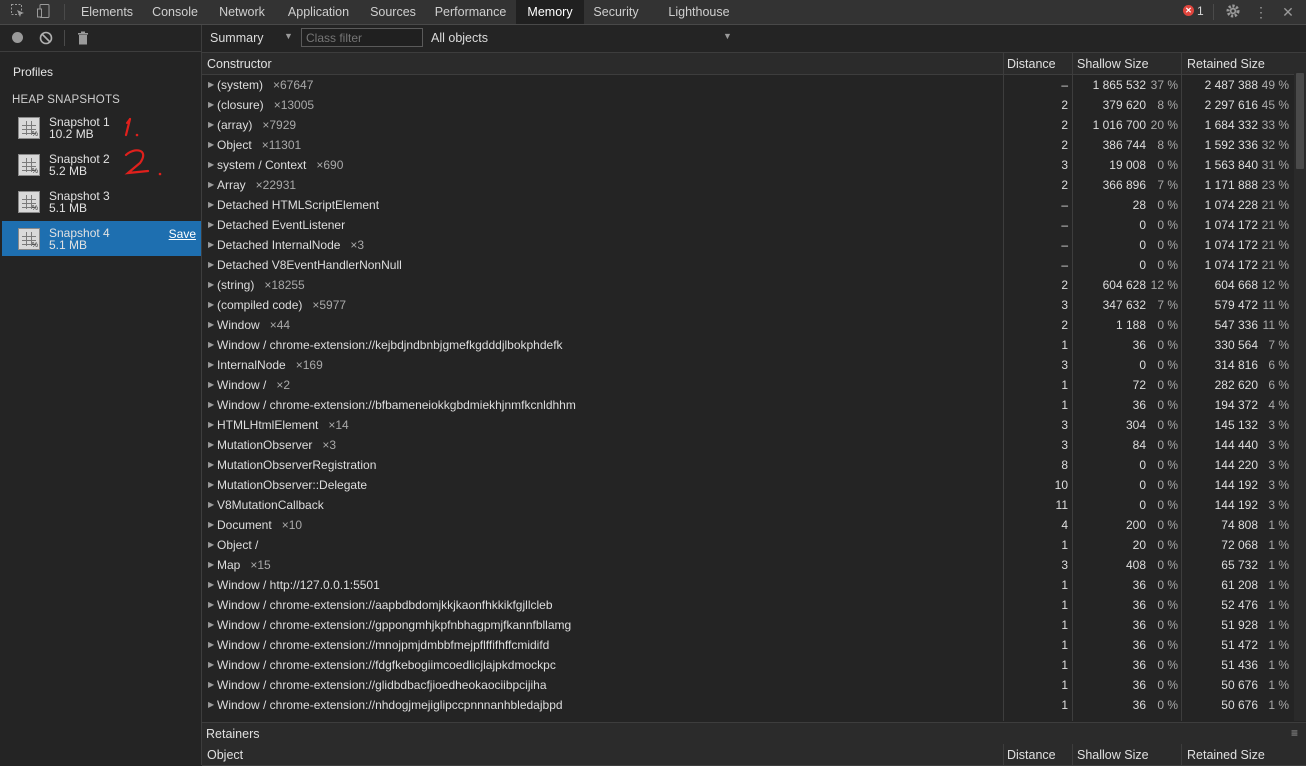  I want to click on record-icon, so click(17, 37).